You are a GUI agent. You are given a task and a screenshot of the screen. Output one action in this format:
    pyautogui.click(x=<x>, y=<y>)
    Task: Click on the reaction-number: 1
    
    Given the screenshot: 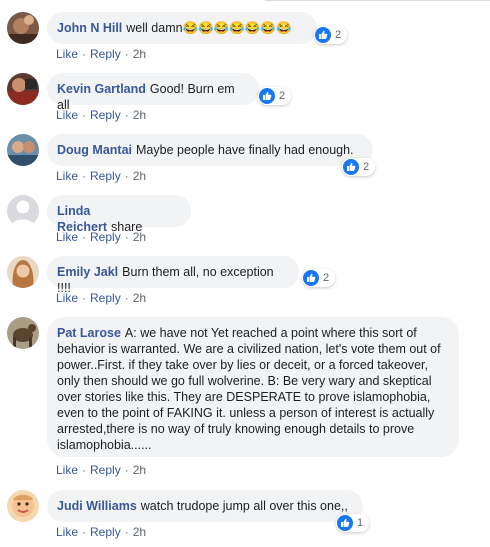 What is the action you would take?
    pyautogui.click(x=360, y=523)
    